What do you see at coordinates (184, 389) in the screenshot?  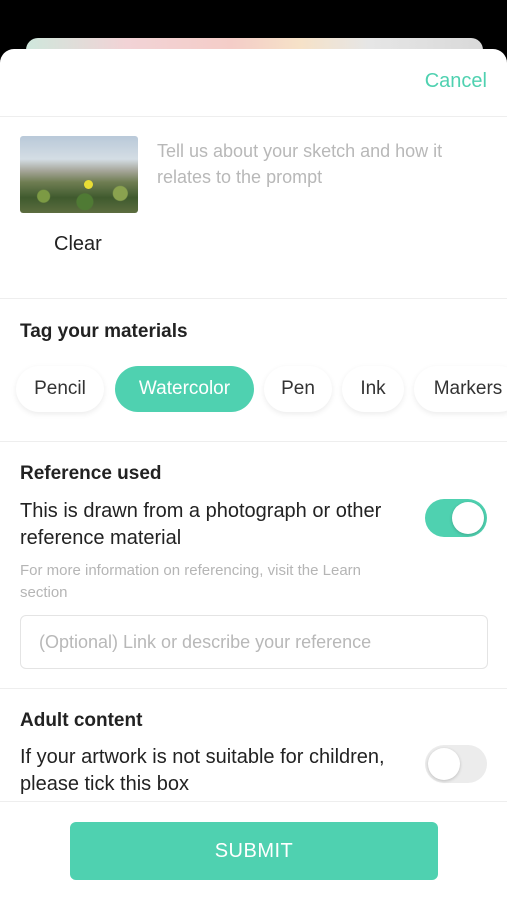 I see `chip-watercolor: Watercolor` at bounding box center [184, 389].